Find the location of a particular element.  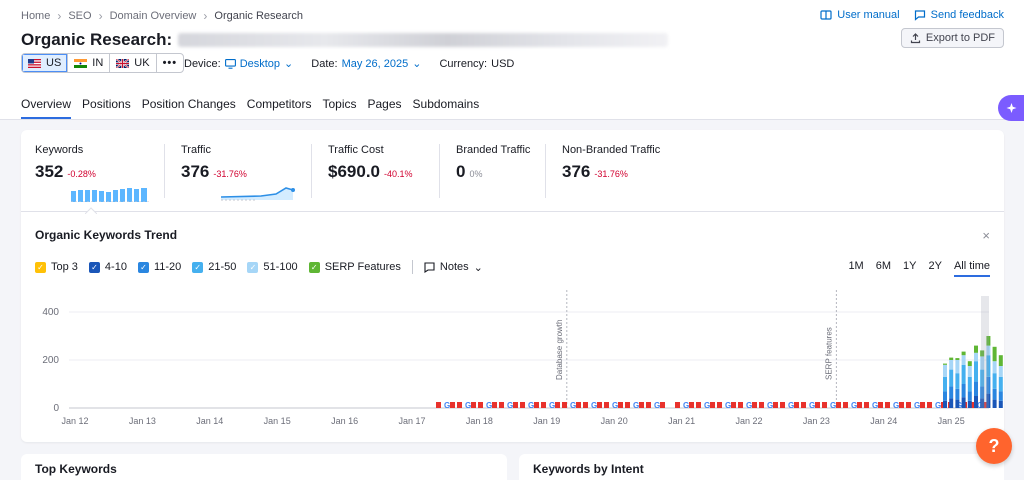

ai-assistant-button is located at coordinates (1011, 108).